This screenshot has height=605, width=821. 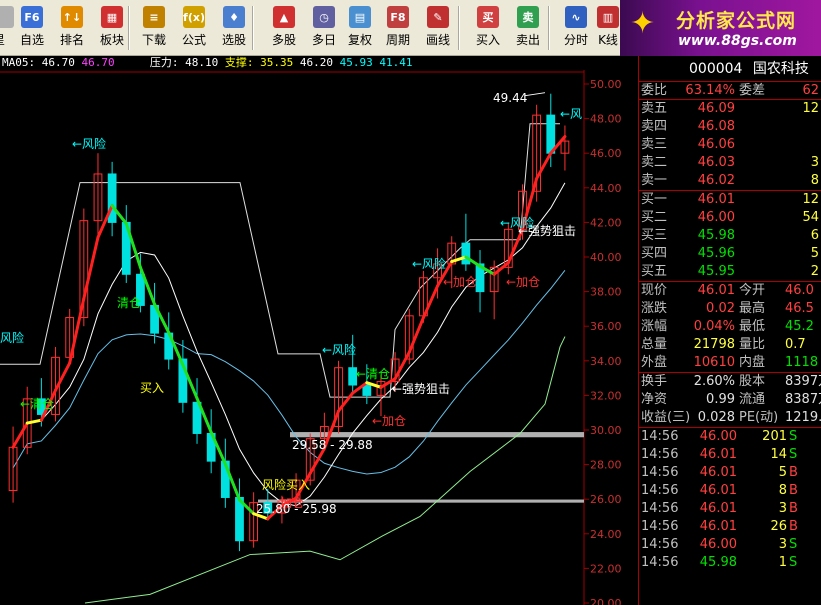 What do you see at coordinates (7, 28) in the screenshot?
I see `partial-button: 星` at bounding box center [7, 28].